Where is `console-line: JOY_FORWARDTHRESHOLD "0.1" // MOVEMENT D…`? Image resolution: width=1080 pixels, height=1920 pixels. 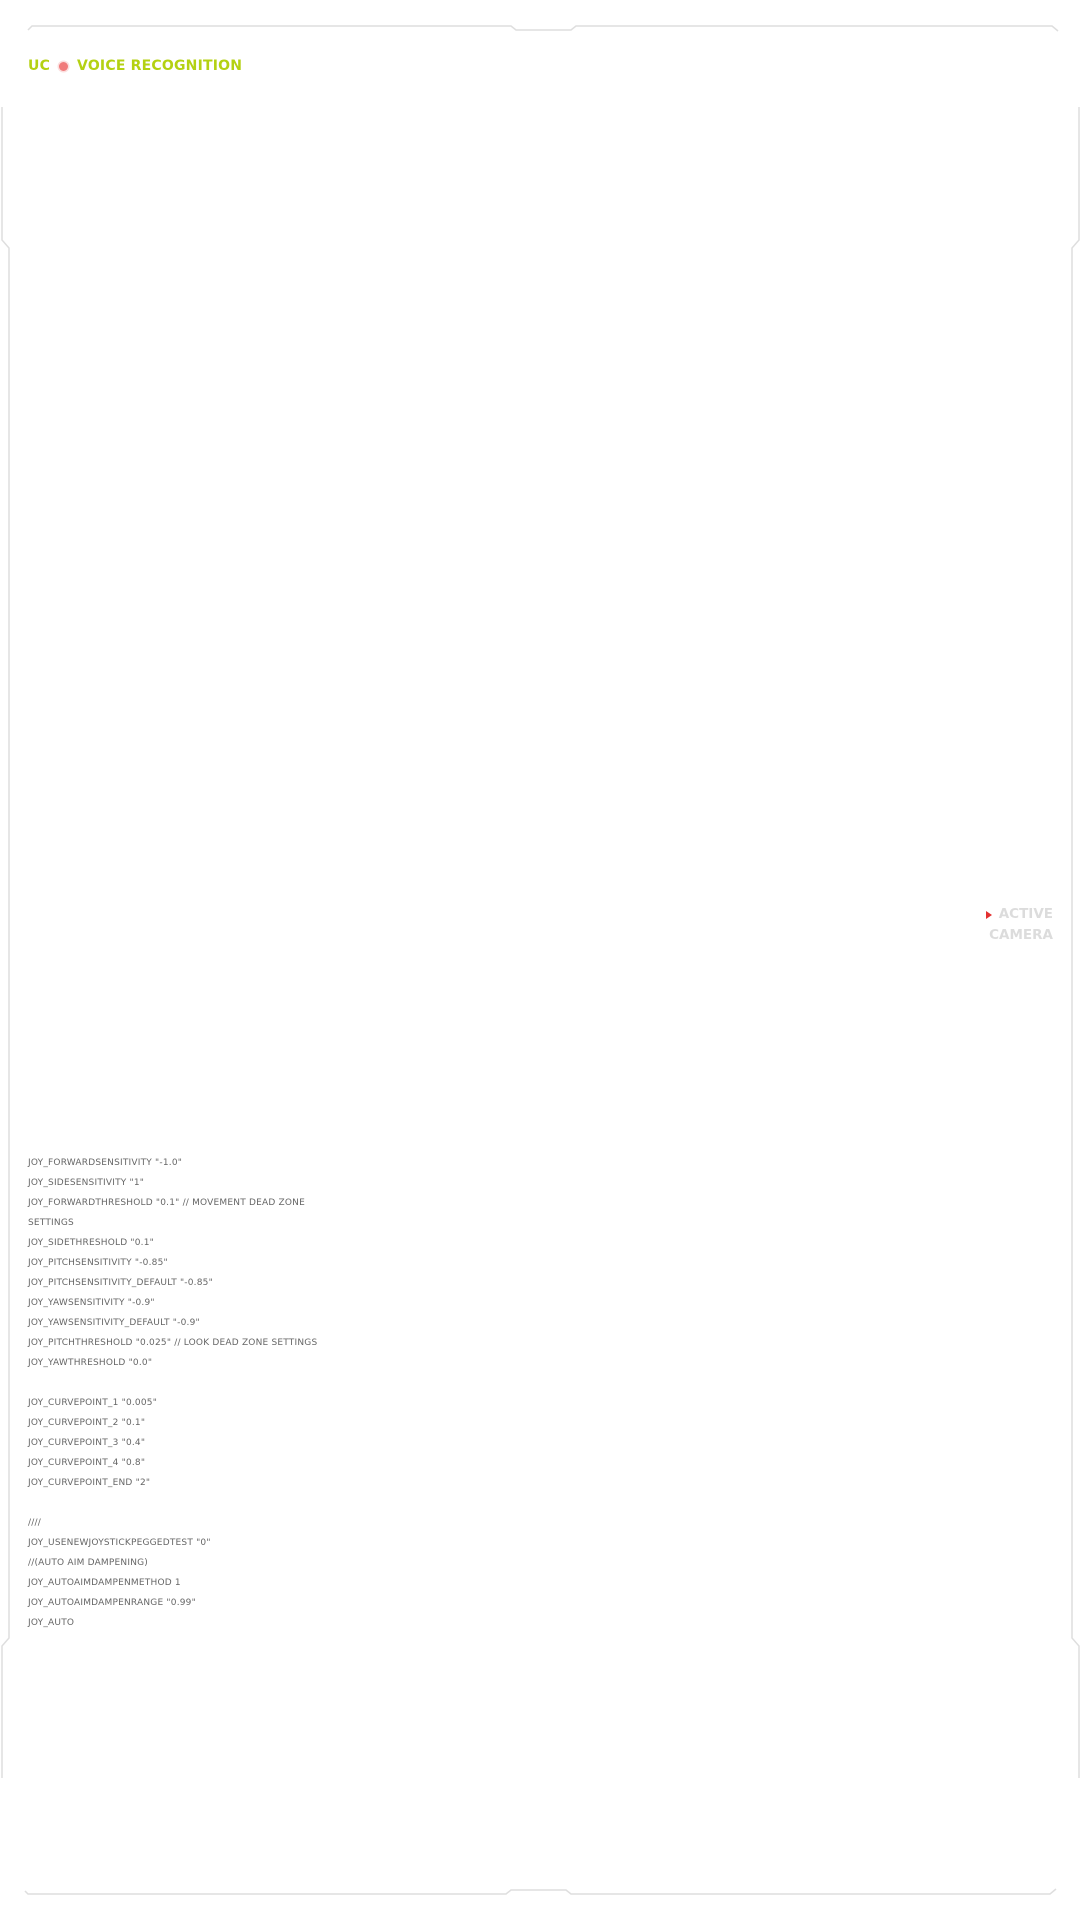
console-line: JOY_FORWARDTHRESHOLD "0.1" // MOVEMENT D… is located at coordinates (167, 1203).